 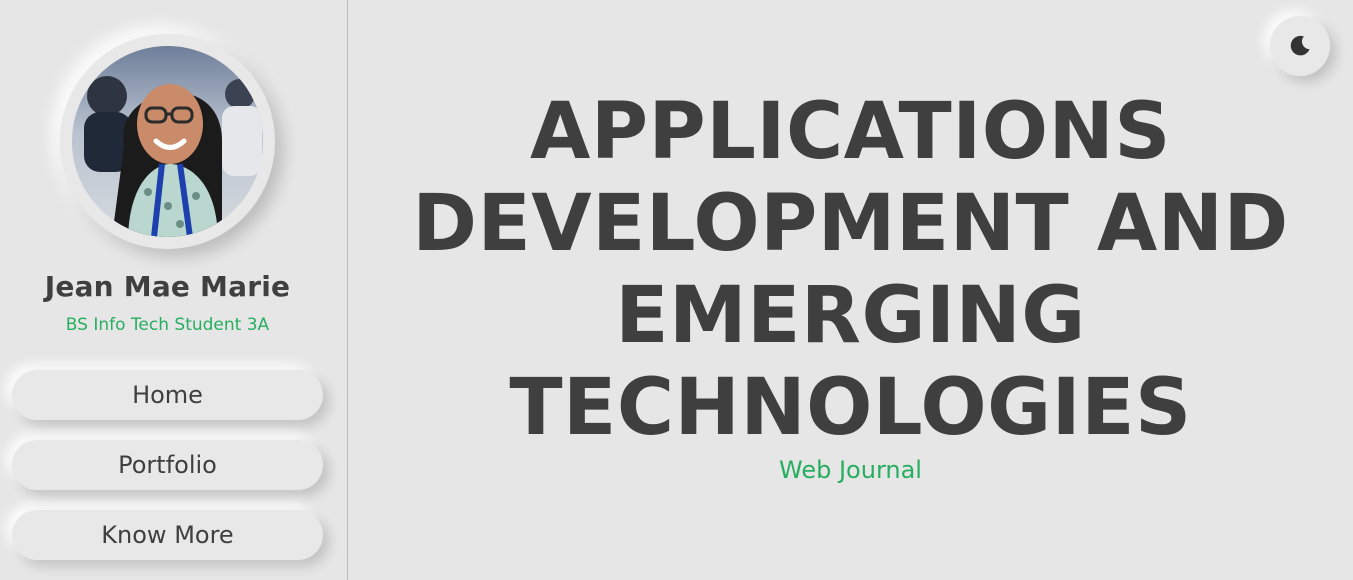 I want to click on hero-title-line: EMERGING, so click(x=850, y=316).